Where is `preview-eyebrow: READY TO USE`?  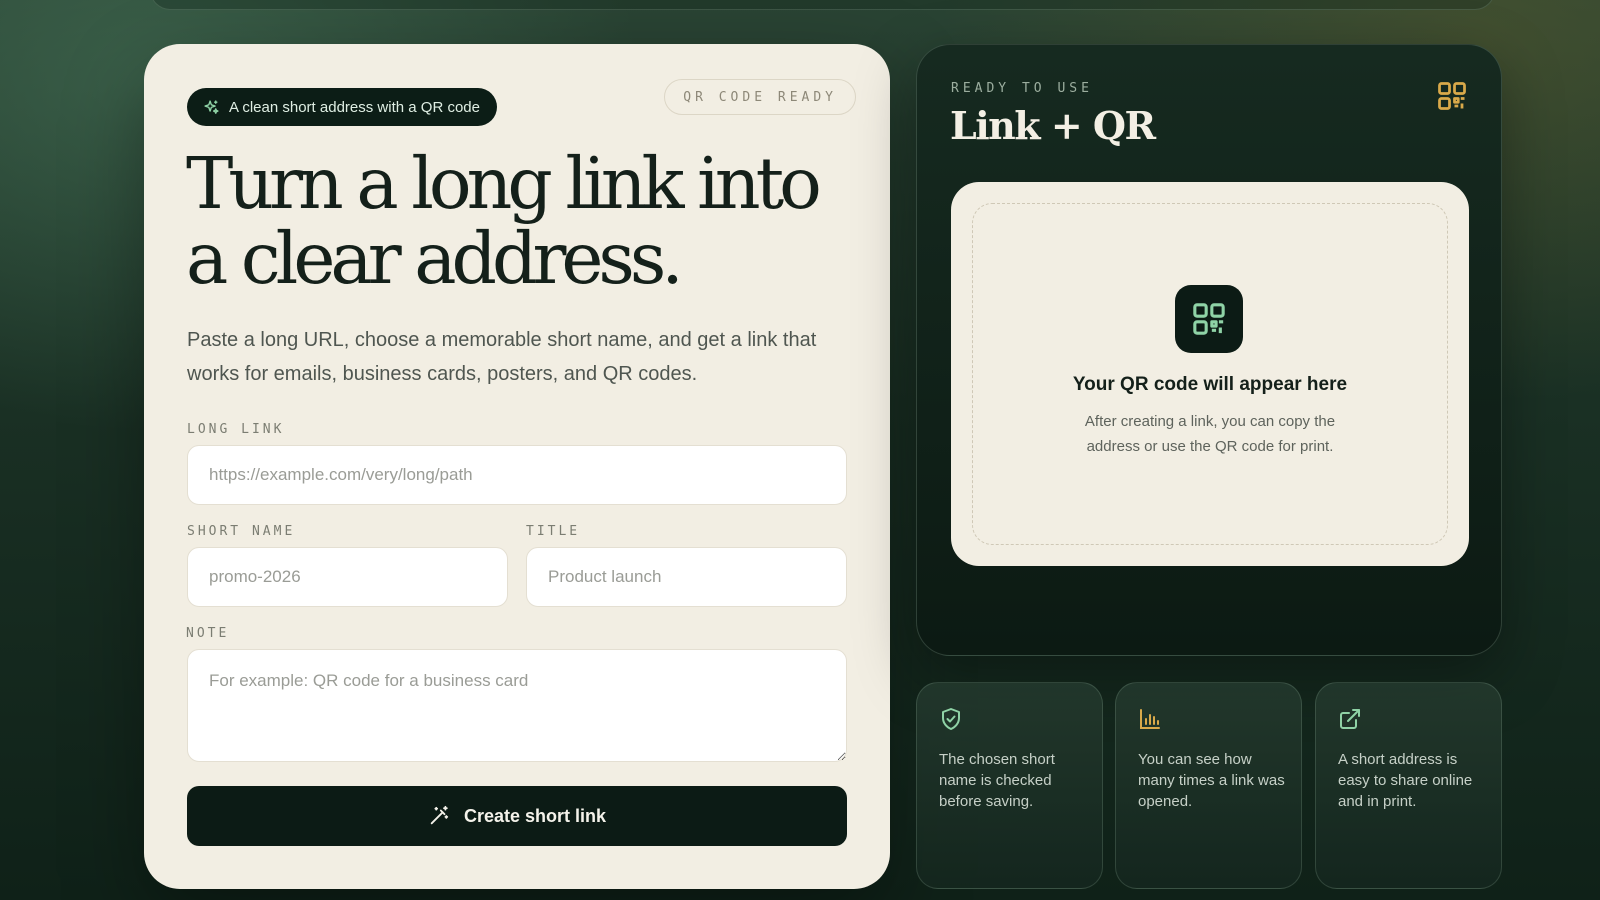 preview-eyebrow: READY TO USE is located at coordinates (1022, 88).